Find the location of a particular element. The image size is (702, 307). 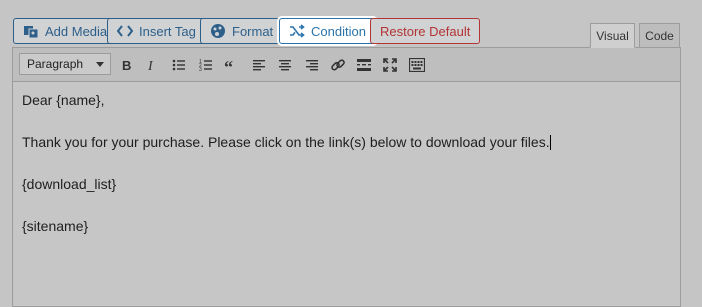

svg-text: I is located at coordinates (150, 65).